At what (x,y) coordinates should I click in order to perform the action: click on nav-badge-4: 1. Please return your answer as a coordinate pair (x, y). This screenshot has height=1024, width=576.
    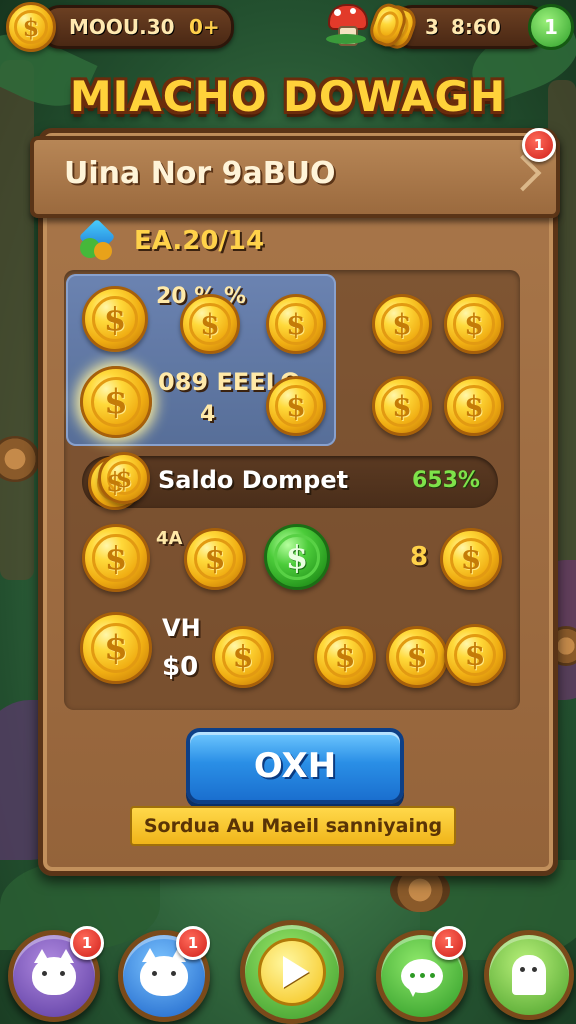
    Looking at the image, I should click on (449, 943).